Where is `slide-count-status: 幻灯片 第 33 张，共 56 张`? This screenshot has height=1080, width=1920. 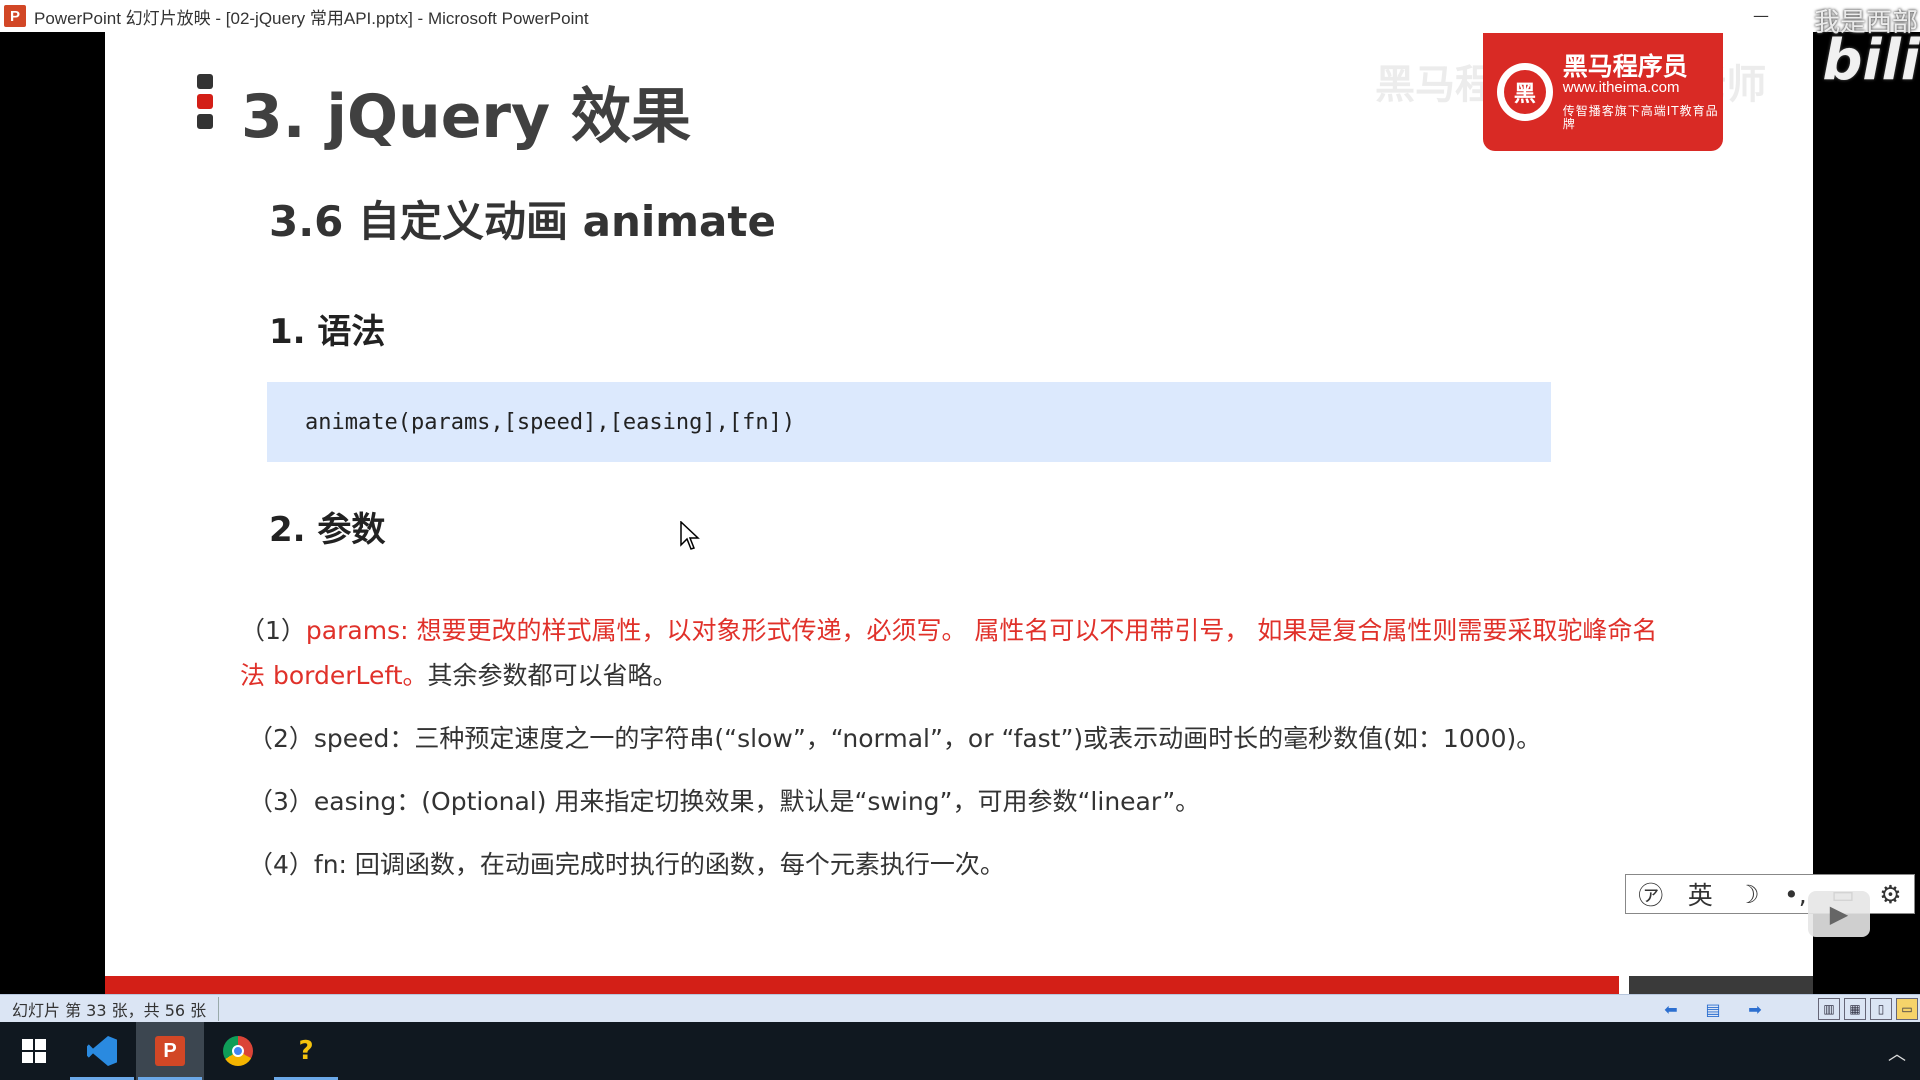 slide-count-status: 幻灯片 第 33 张，共 56 张 is located at coordinates (116, 1008).